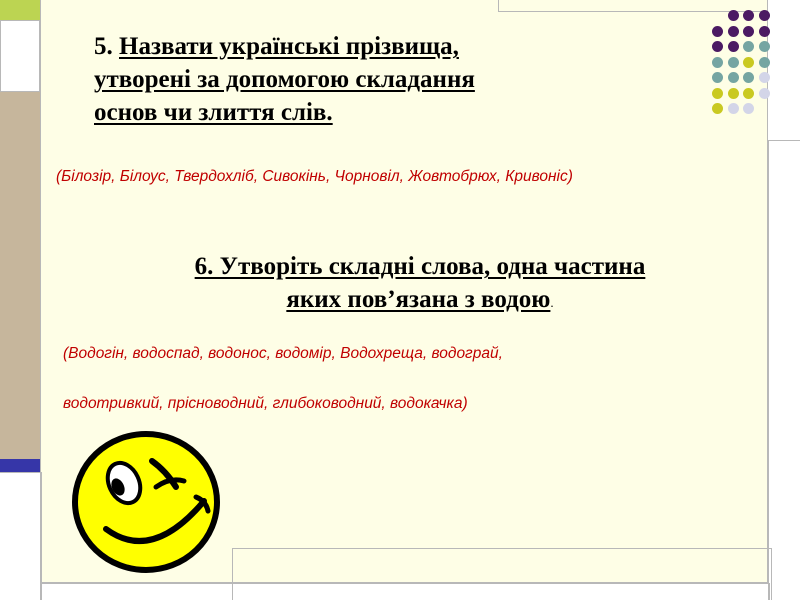  Describe the element at coordinates (289, 46) in the screenshot. I see `task5-heading-line1: Назвати українські прізвища,` at that location.